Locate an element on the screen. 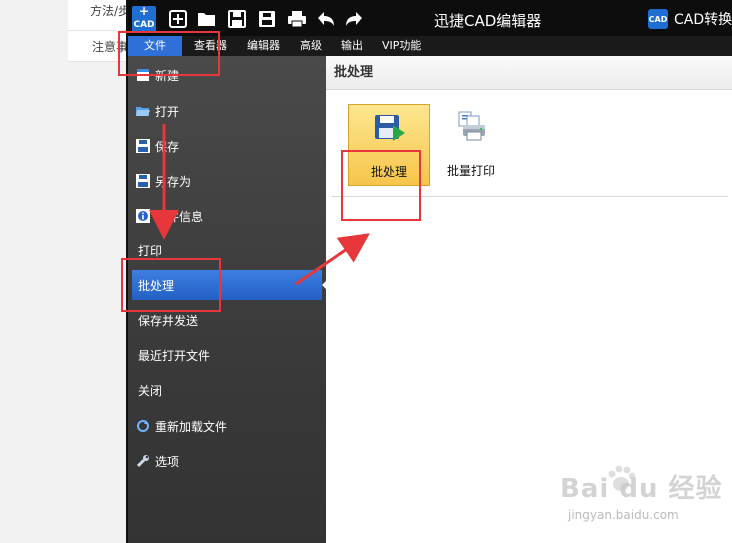  file-menu-batch-label: 批处理 is located at coordinates (156, 285).